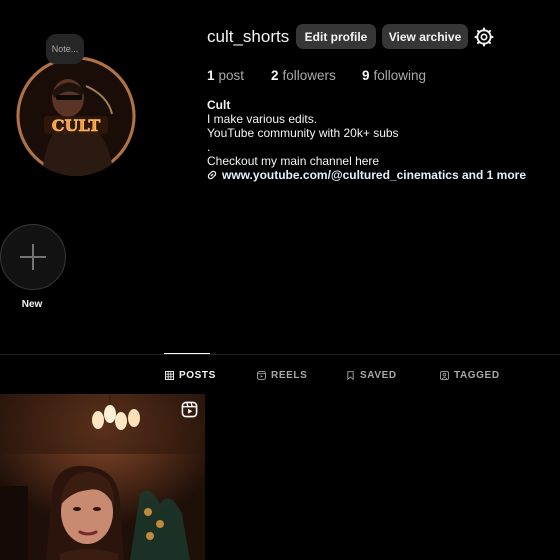 This screenshot has width=560, height=560. I want to click on tab-label: TAGGED, so click(477, 375).